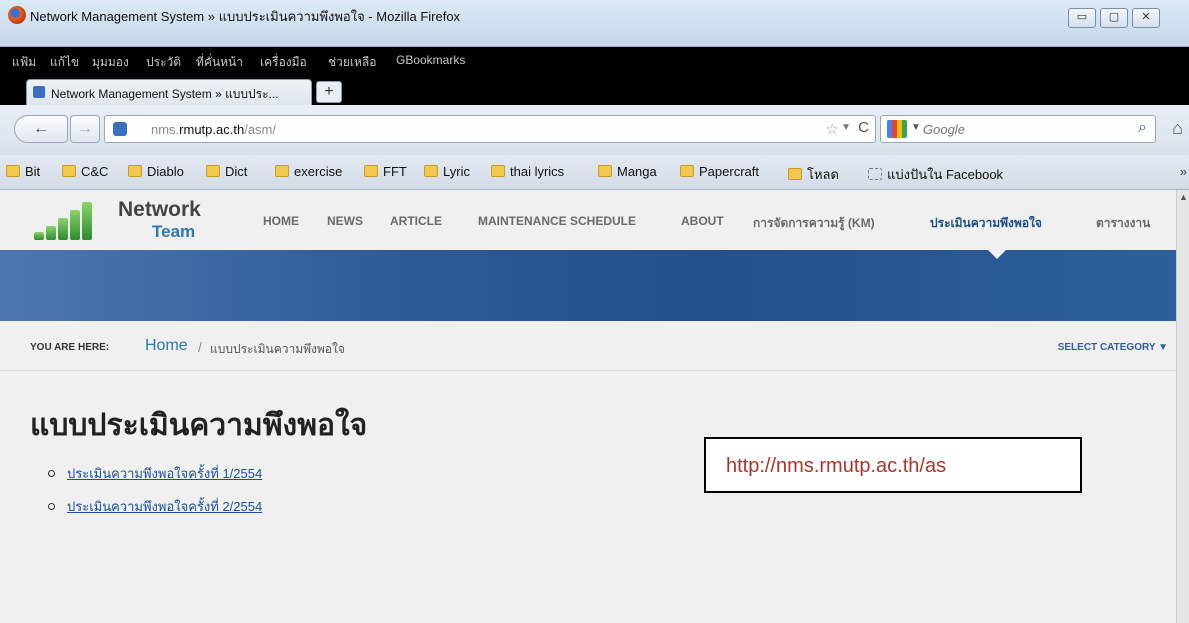  Describe the element at coordinates (832, 129) in the screenshot. I see `bookmark-star-icon: ☆` at that location.